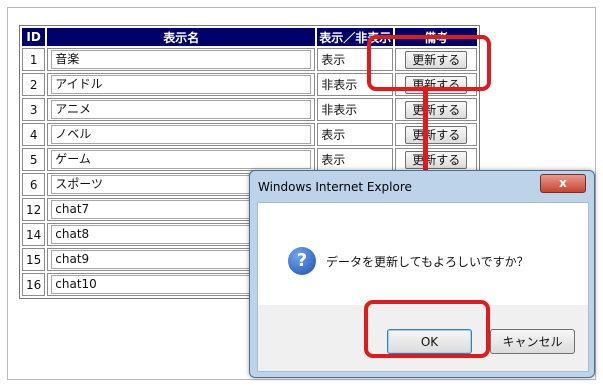  Describe the element at coordinates (427, 262) in the screenshot. I see `dialog-message: データを更新してもよろしいですか？` at that location.